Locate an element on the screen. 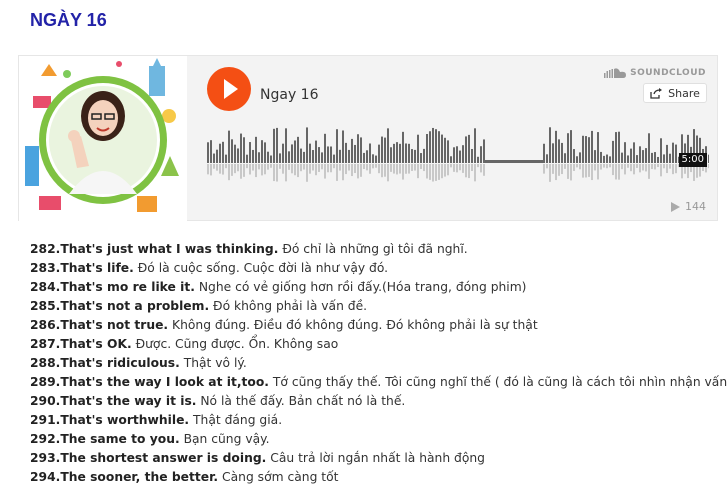  phrase-vietnamese: Câu trả lời ngắn nhất là hành động is located at coordinates (377, 458).